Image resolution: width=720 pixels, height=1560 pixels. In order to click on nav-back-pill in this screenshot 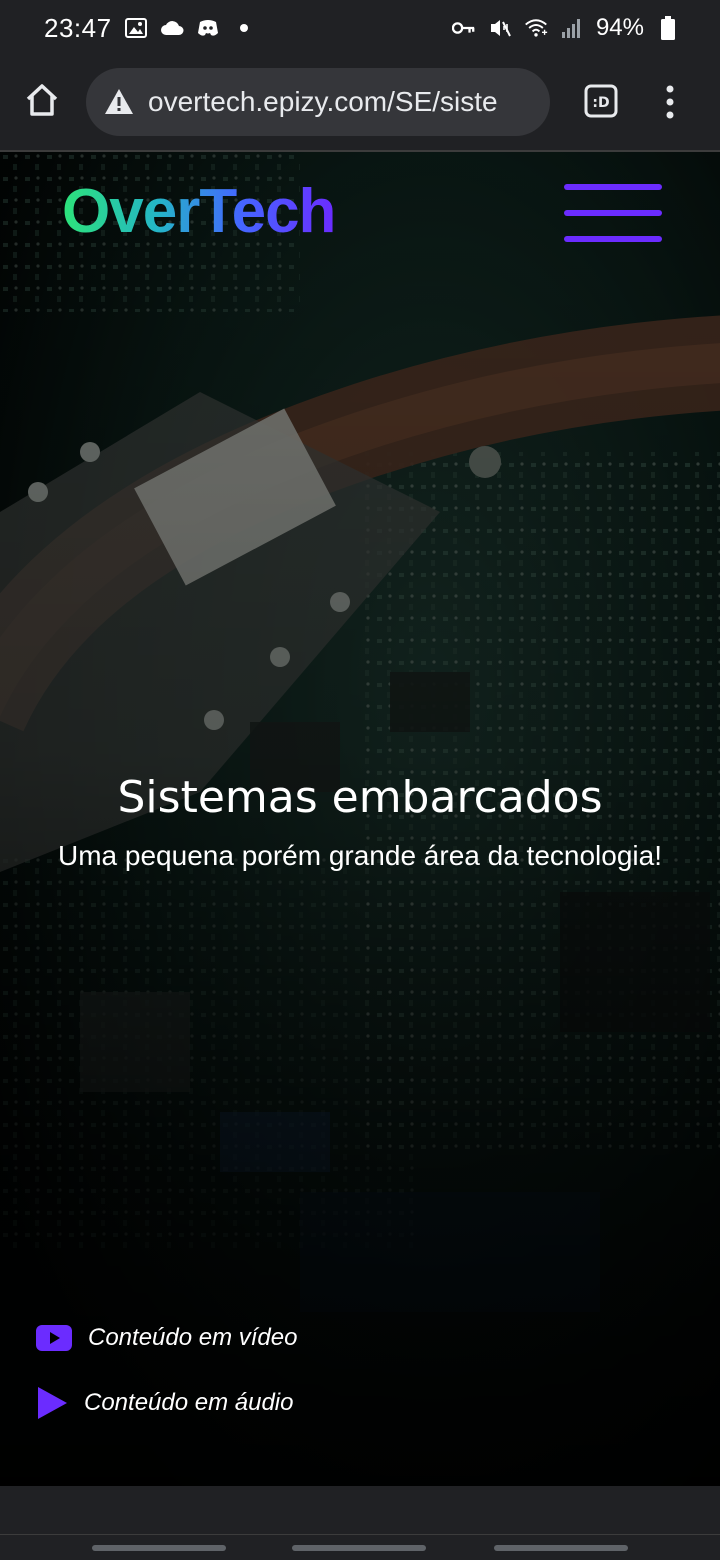, I will do `click(561, 1548)`.